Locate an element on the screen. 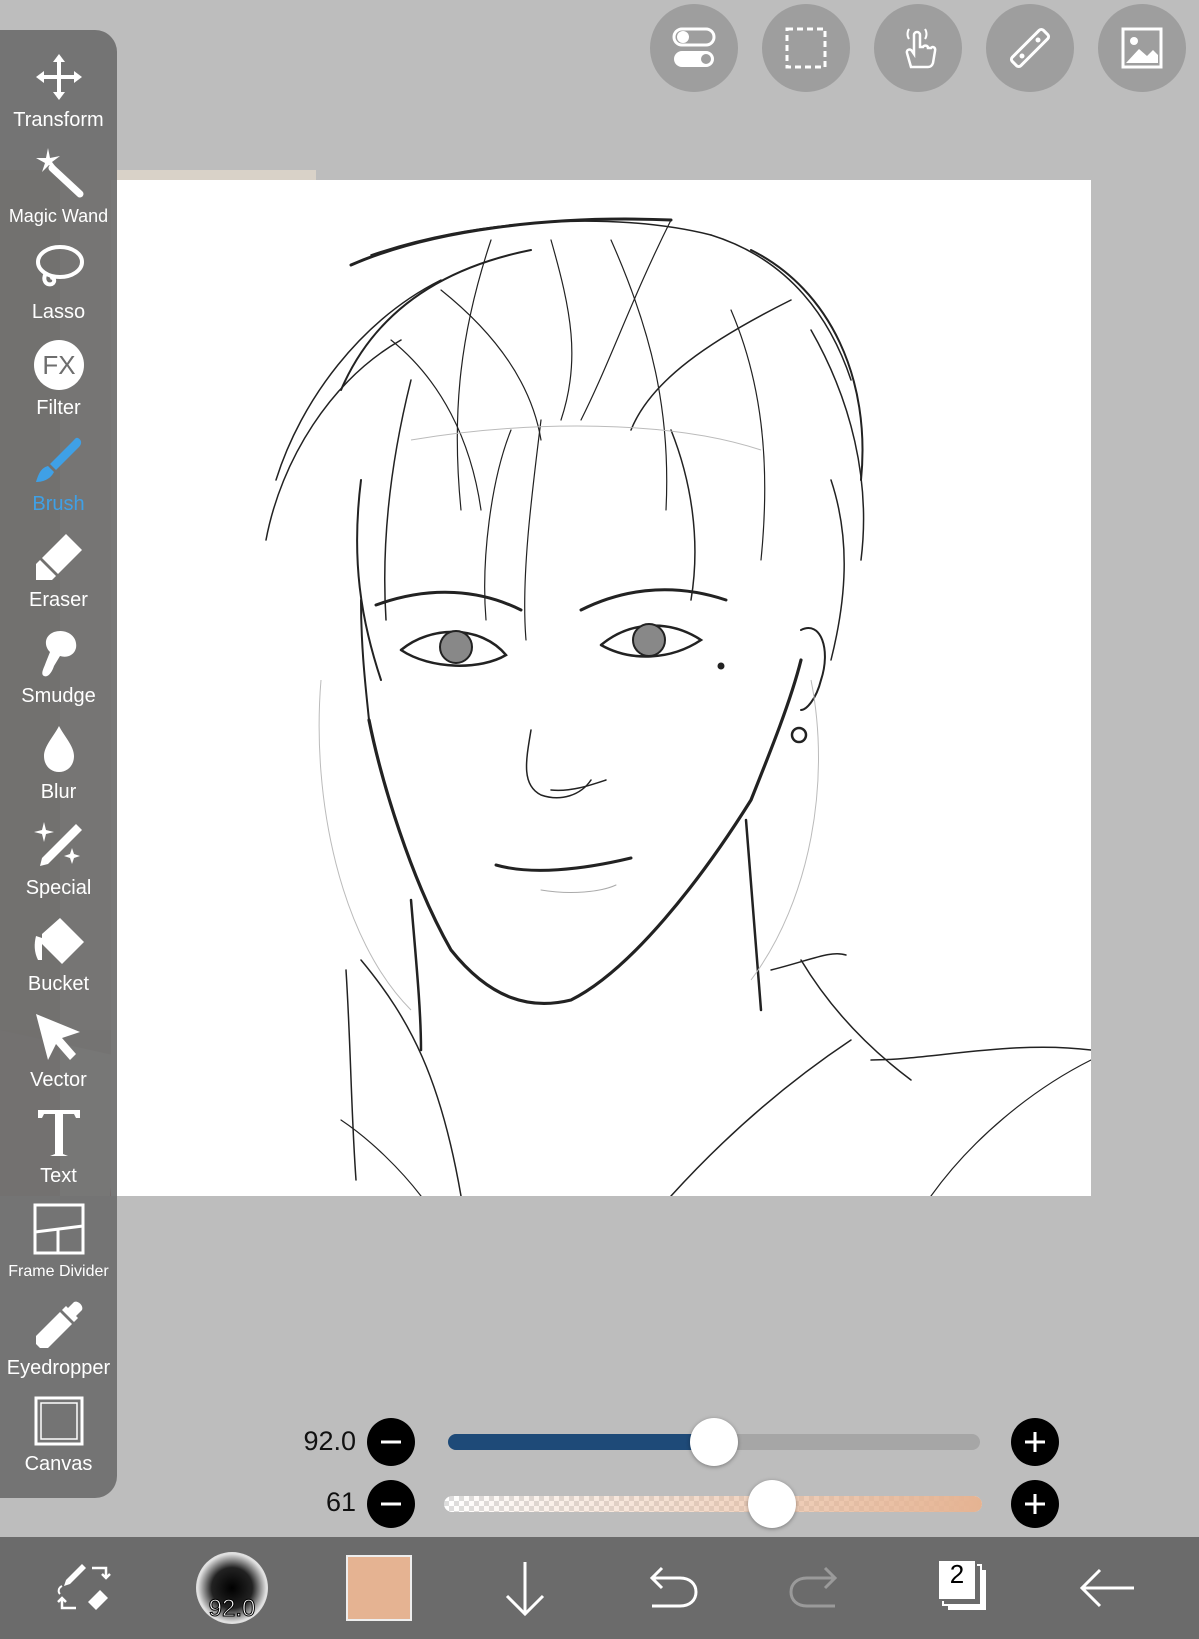  reference-image-button is located at coordinates (1142, 48).